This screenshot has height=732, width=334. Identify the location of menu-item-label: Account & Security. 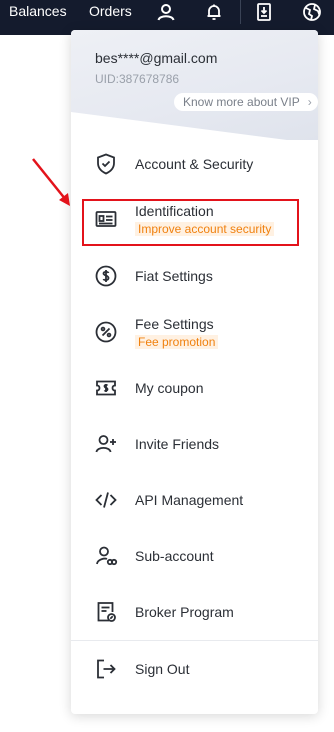
(194, 164).